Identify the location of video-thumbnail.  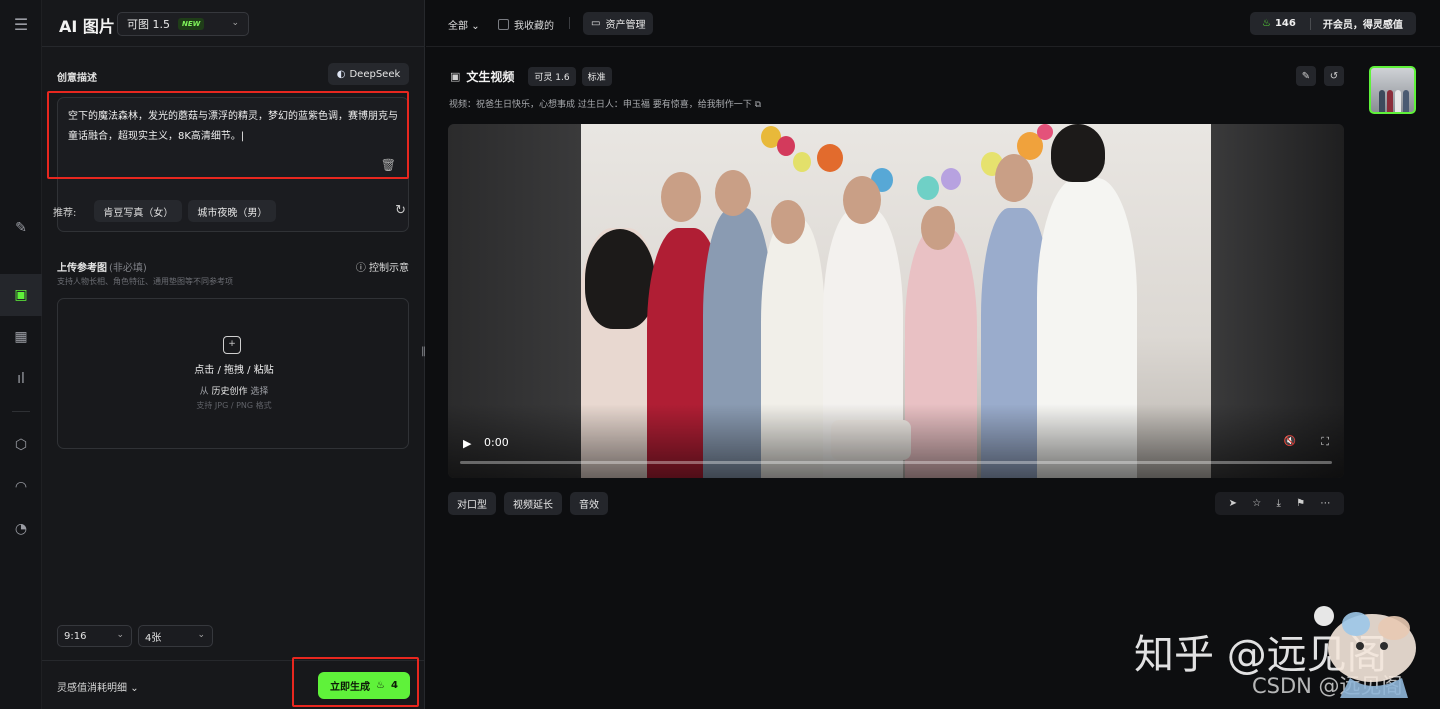
(1392, 90).